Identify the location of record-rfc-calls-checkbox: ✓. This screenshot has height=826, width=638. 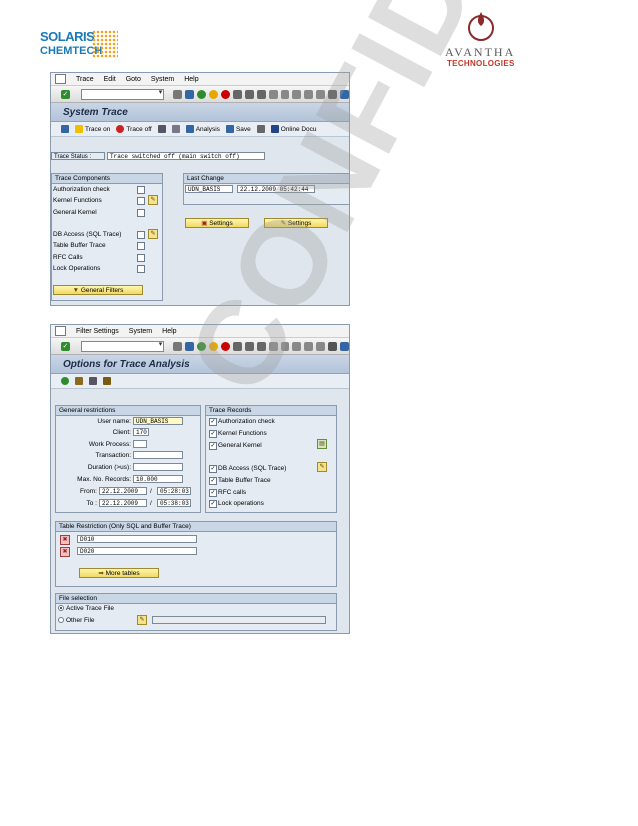
(213, 493).